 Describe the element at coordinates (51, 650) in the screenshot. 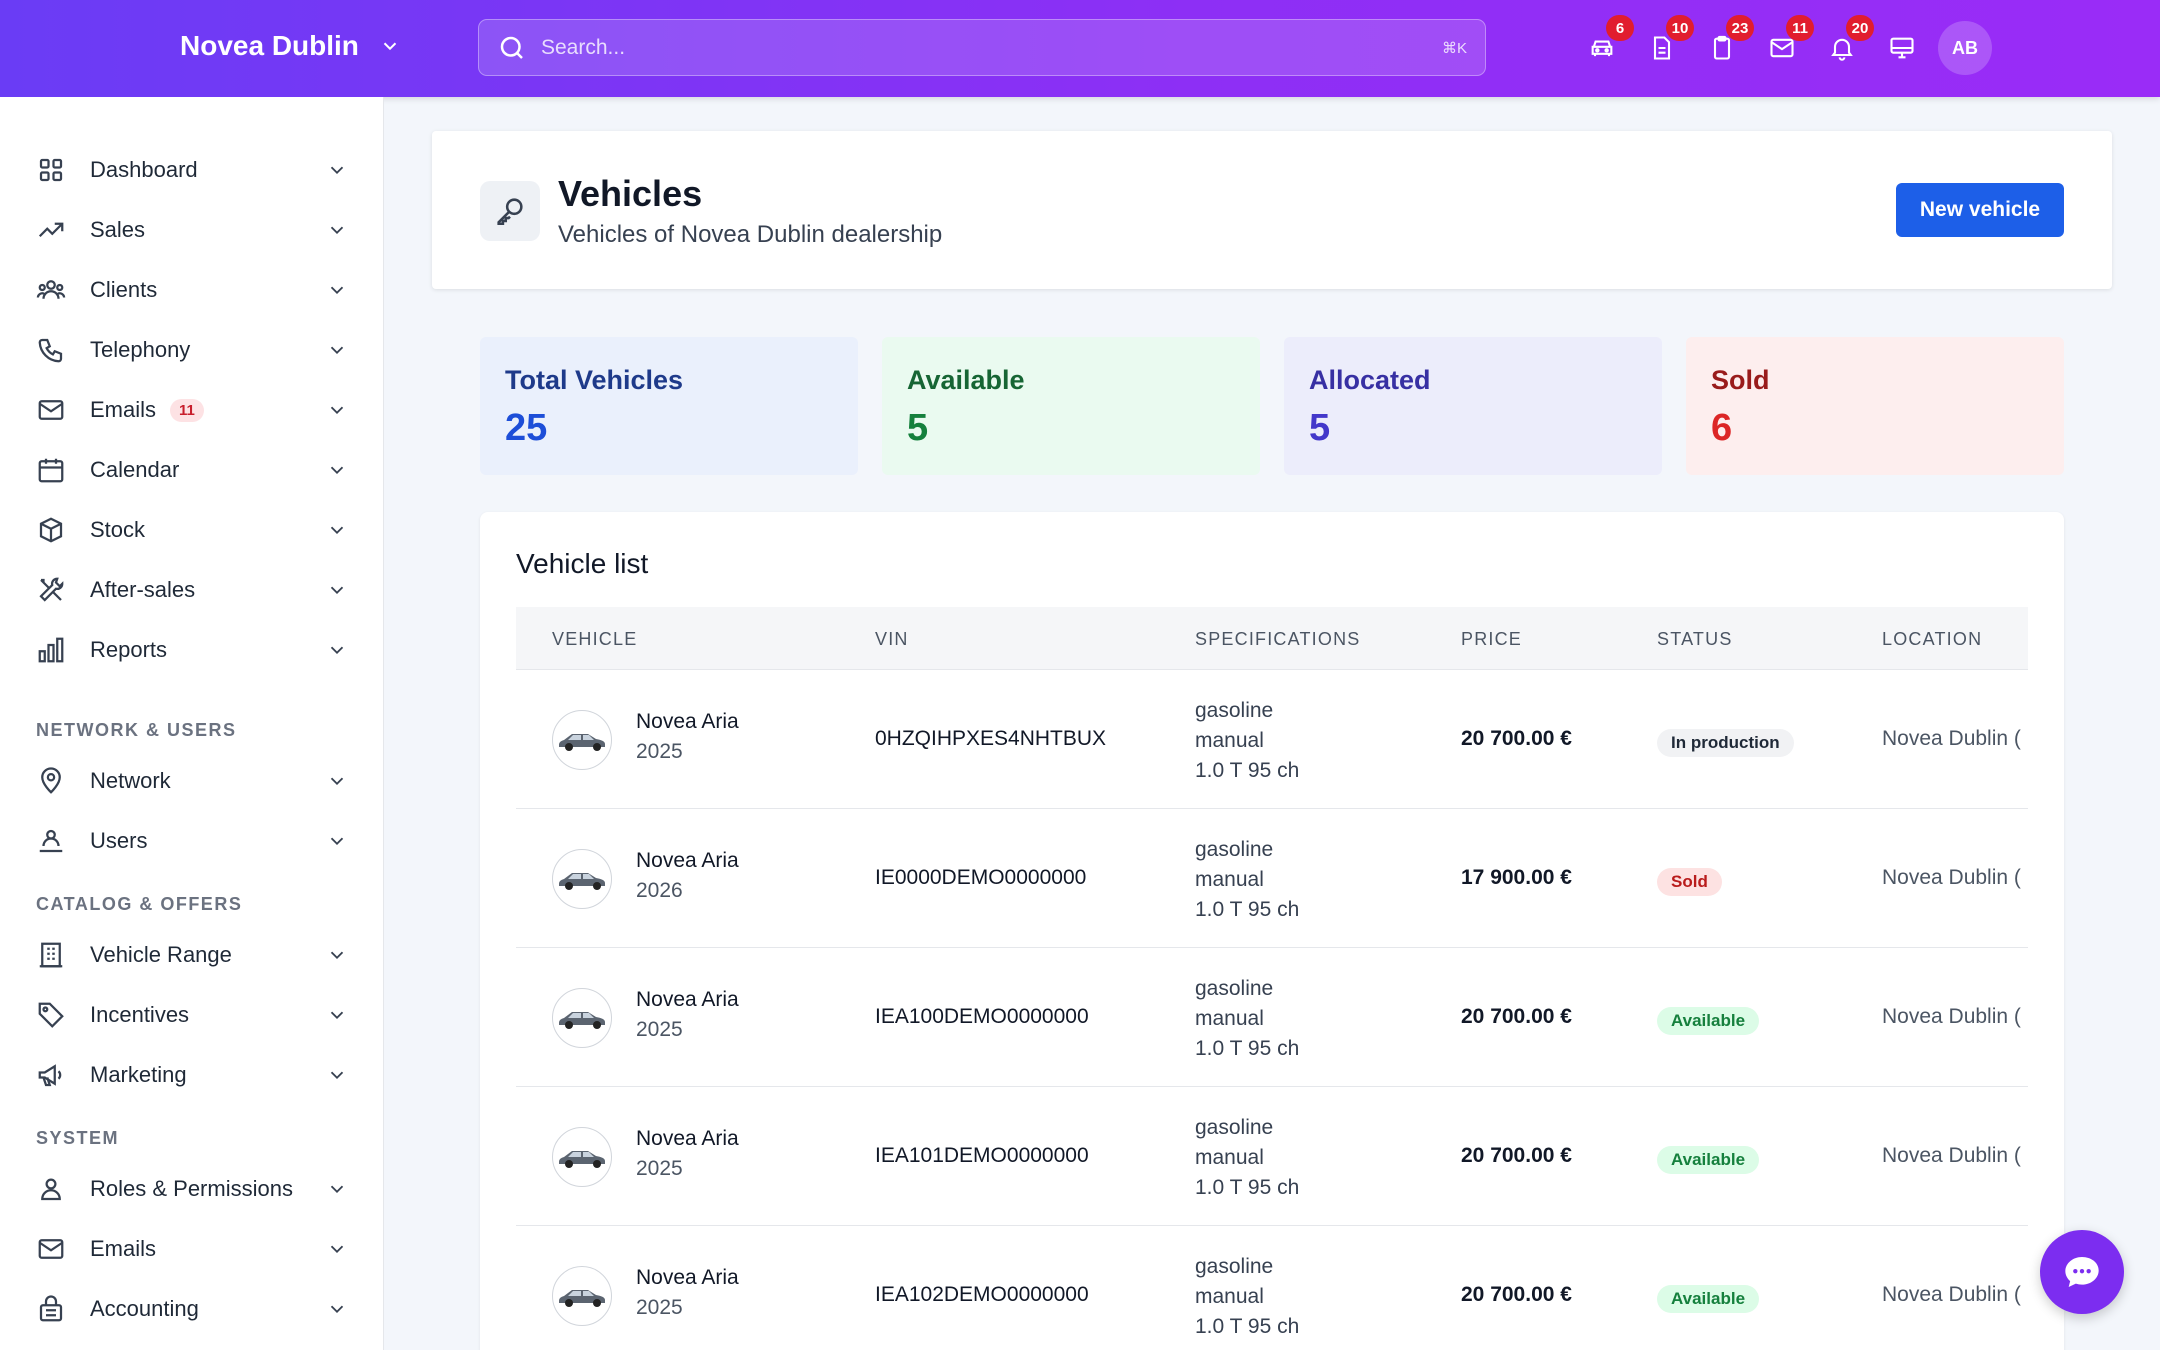

I see `bar-chart-icon` at that location.